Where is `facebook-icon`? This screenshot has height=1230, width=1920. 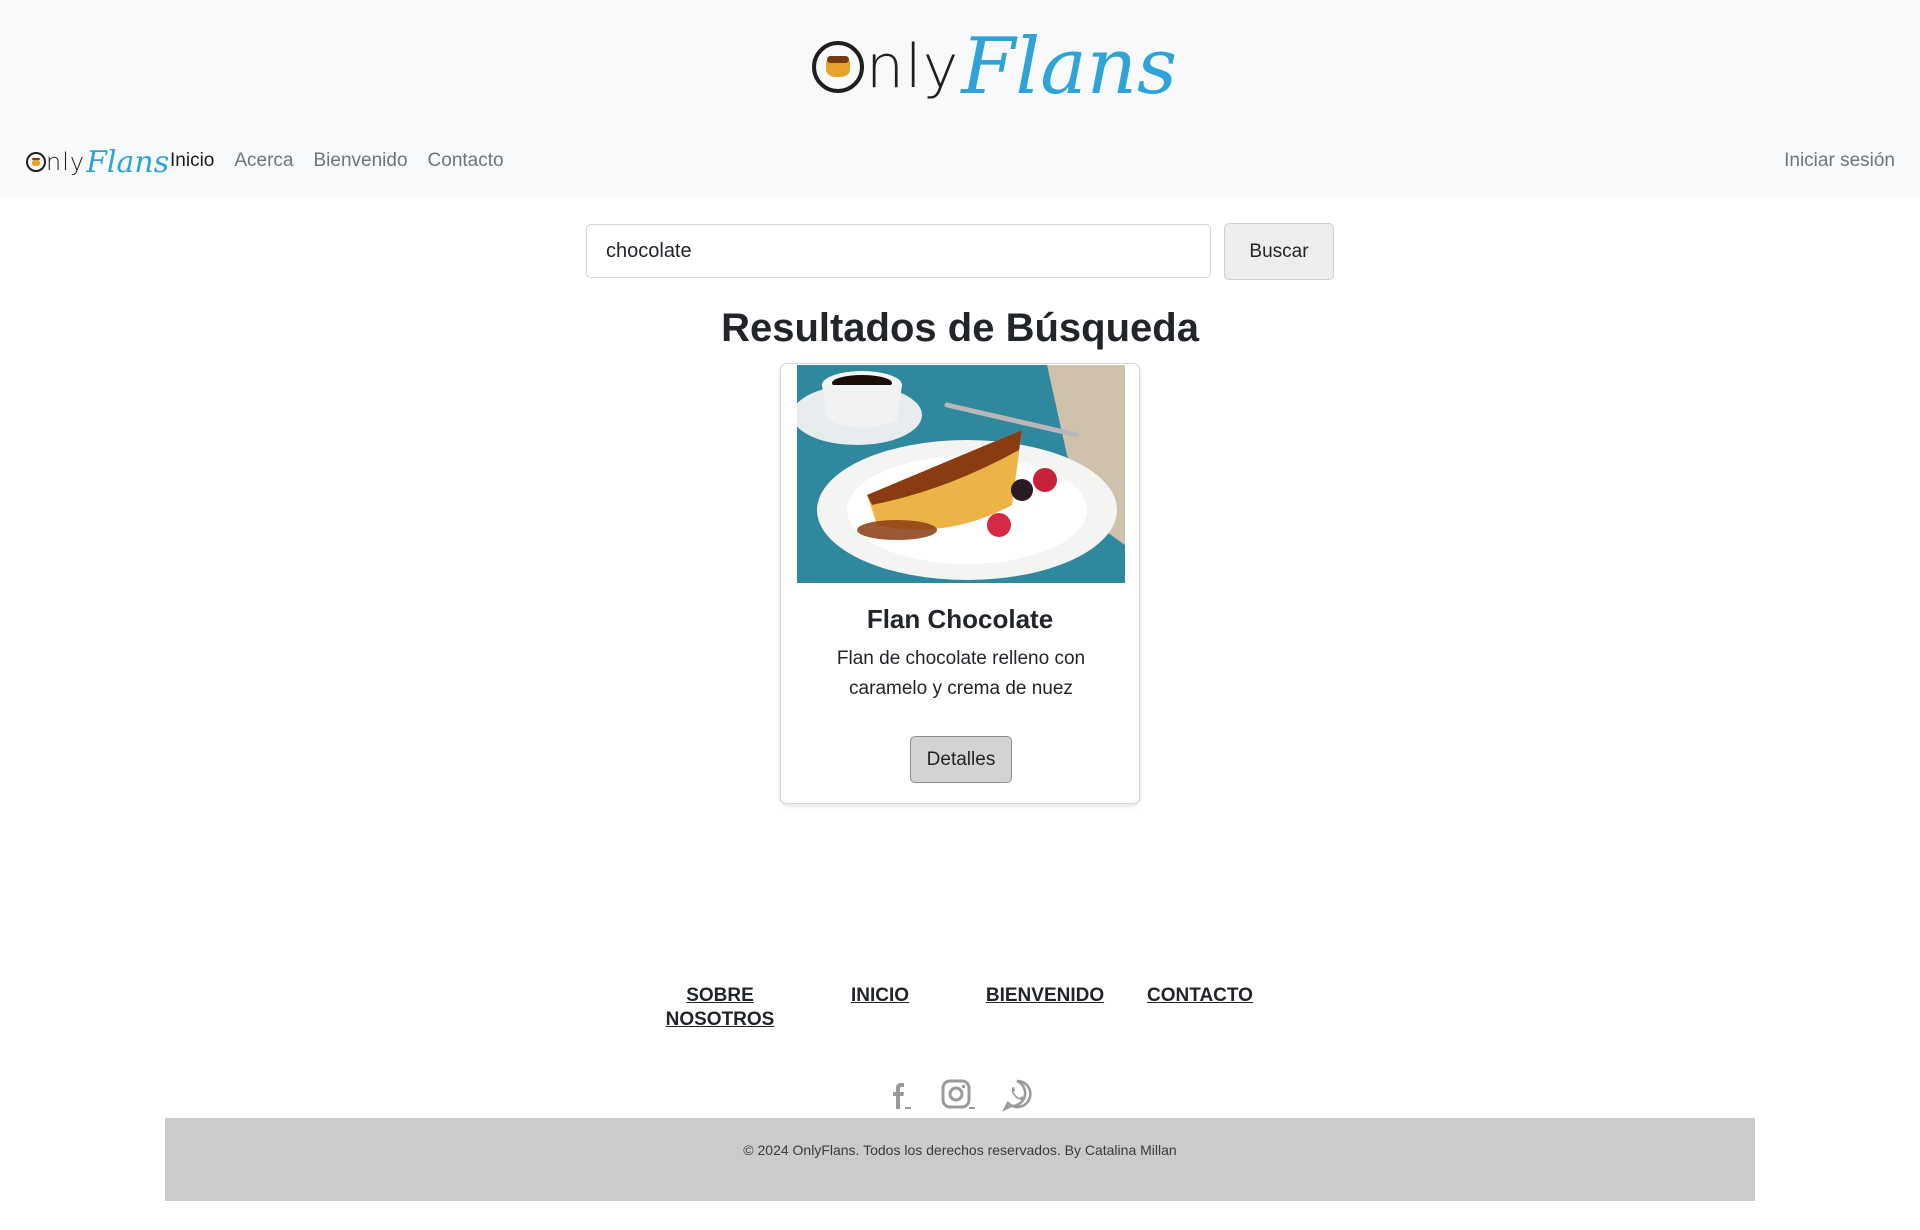
facebook-icon is located at coordinates (902, 1095).